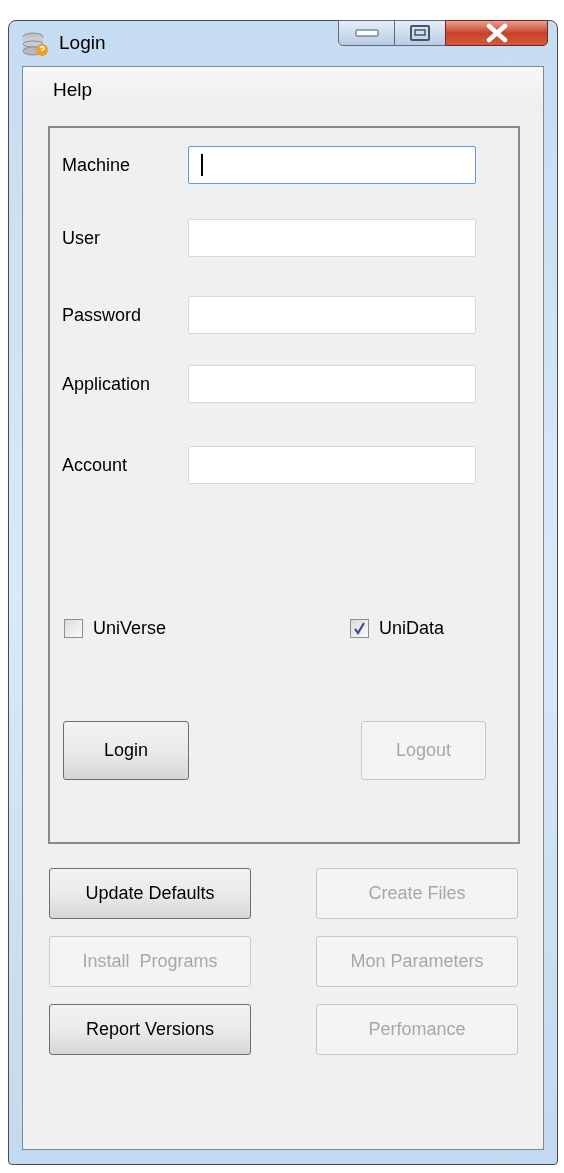  I want to click on close-button, so click(496, 33).